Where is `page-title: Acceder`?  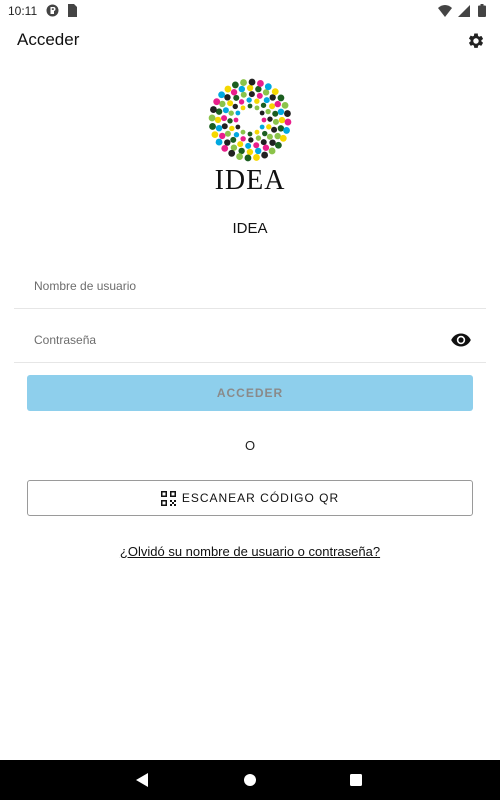
page-title: Acceder is located at coordinates (48, 39).